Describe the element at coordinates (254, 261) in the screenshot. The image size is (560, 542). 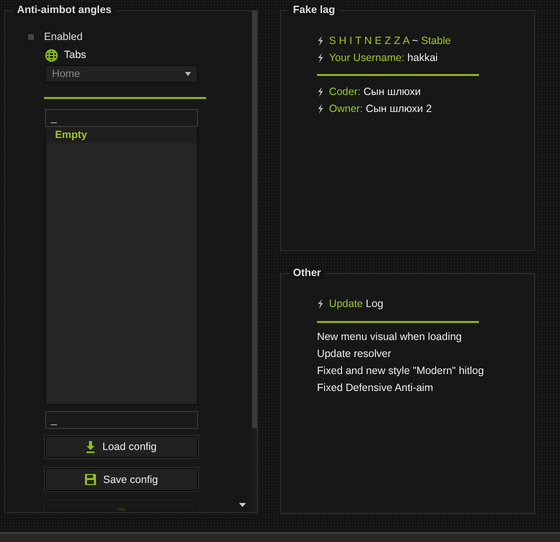
I see `scrollbar` at that location.